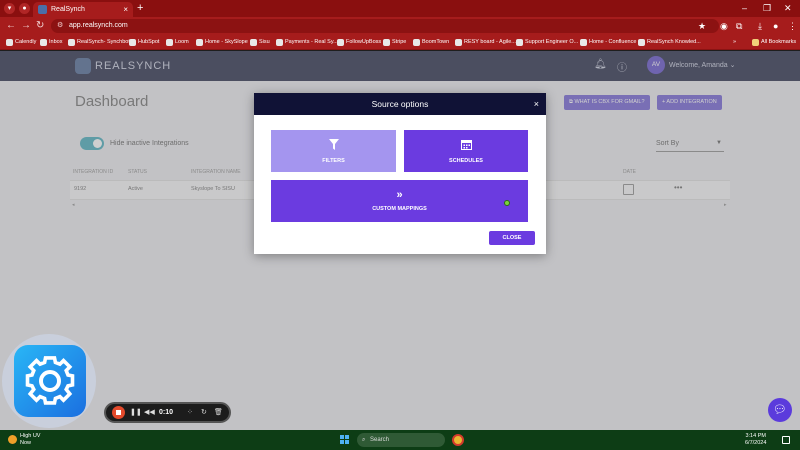 This screenshot has height=450, width=800. What do you see at coordinates (125, 9) in the screenshot?
I see `tab-close-icon: ×` at bounding box center [125, 9].